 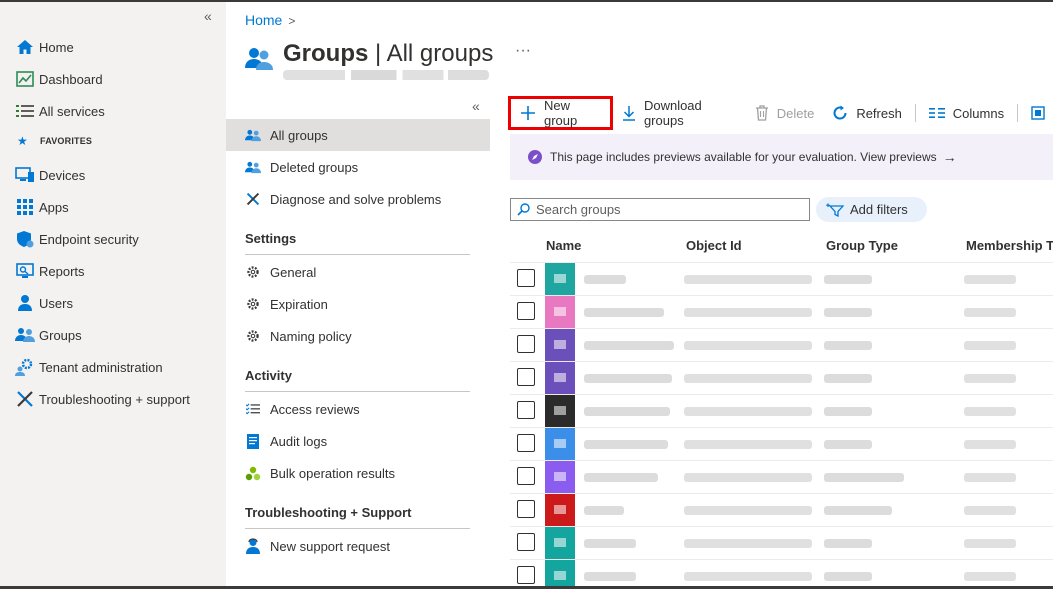 I want to click on search-groups-field, so click(x=660, y=209).